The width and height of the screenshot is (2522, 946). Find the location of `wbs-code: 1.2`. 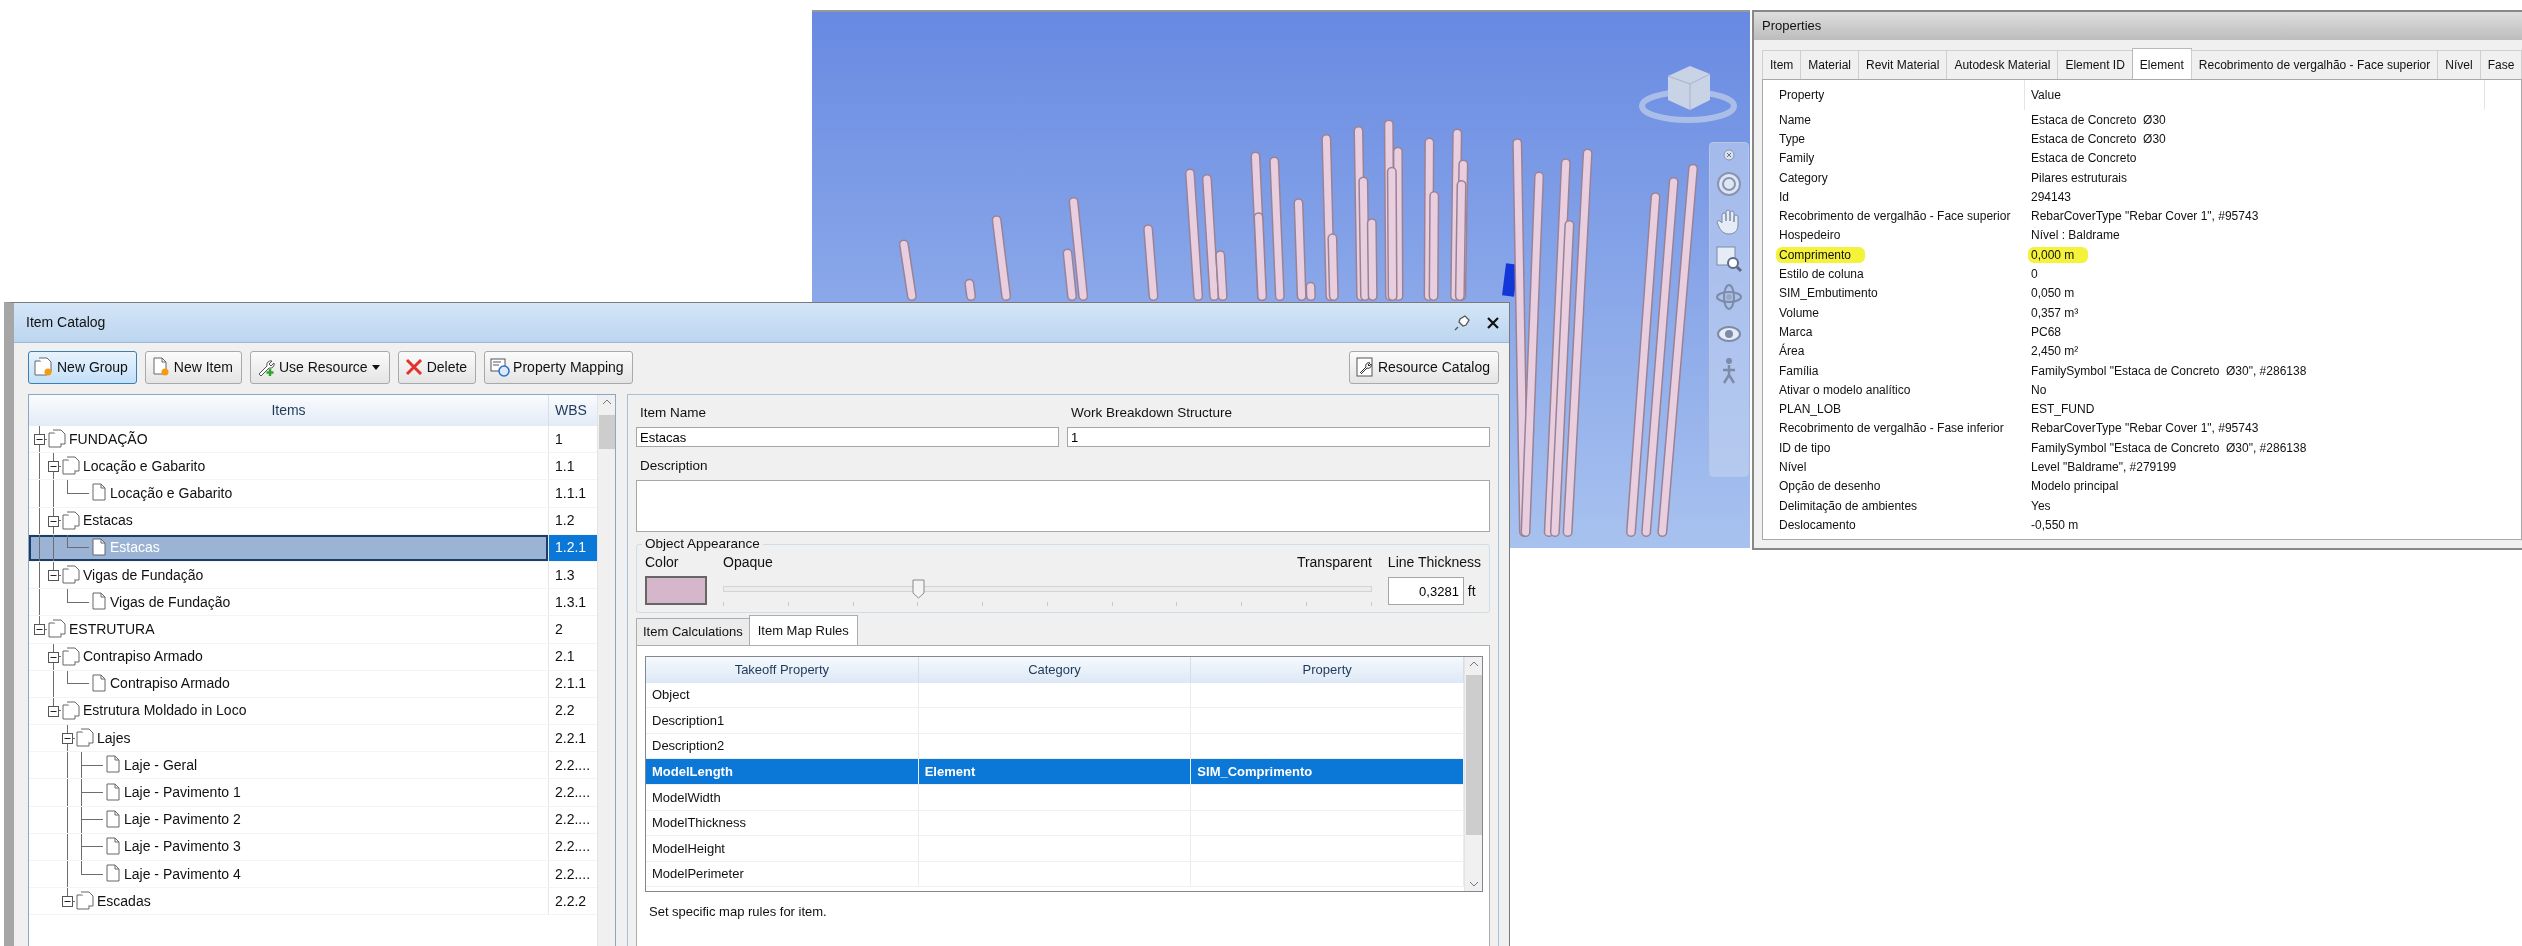

wbs-code: 1.2 is located at coordinates (565, 521).